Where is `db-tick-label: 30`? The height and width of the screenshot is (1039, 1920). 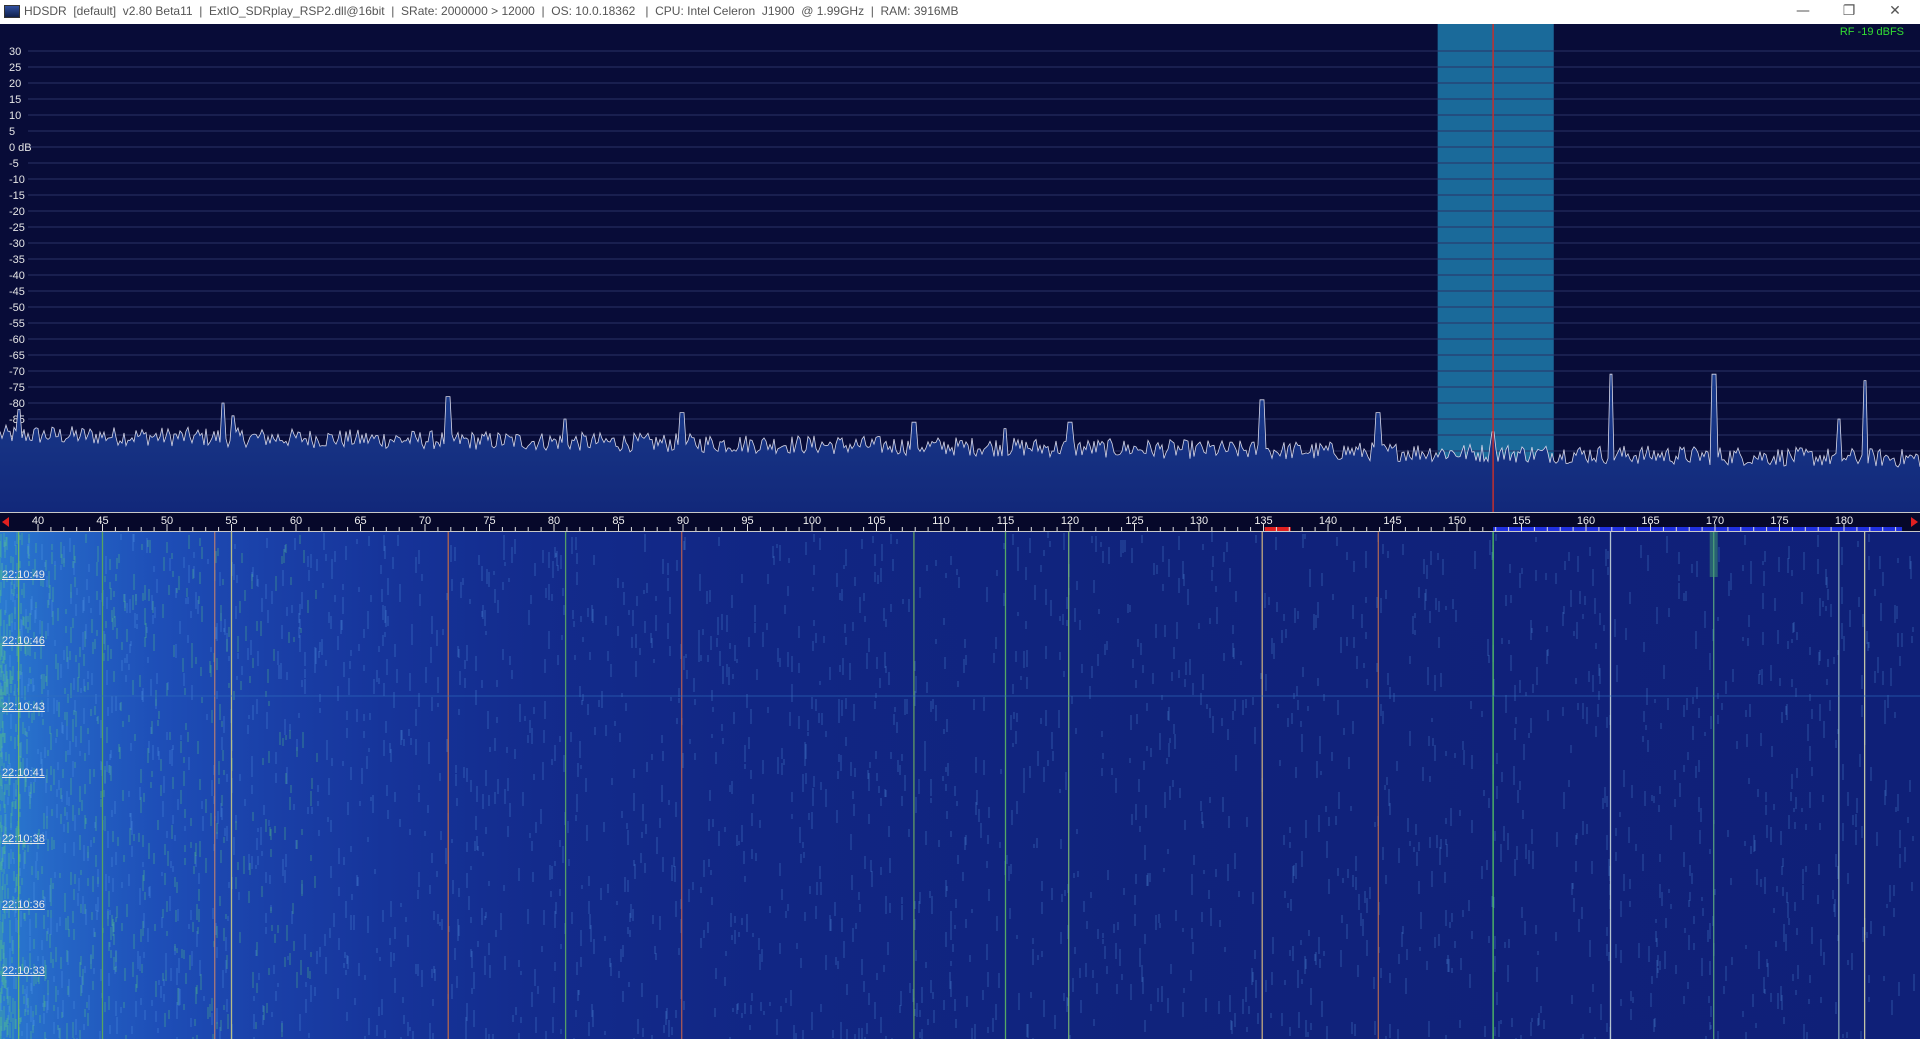
db-tick-label: 30 is located at coordinates (15, 52).